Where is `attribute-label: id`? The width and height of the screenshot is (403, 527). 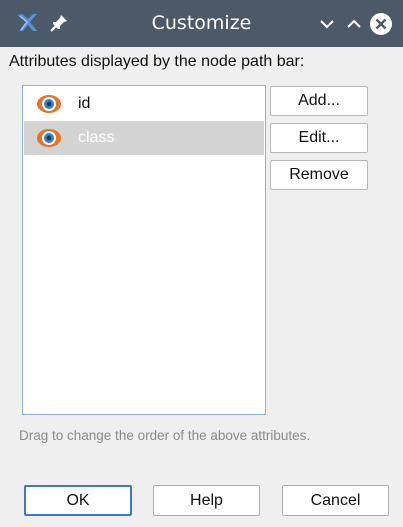
attribute-label: id is located at coordinates (84, 103).